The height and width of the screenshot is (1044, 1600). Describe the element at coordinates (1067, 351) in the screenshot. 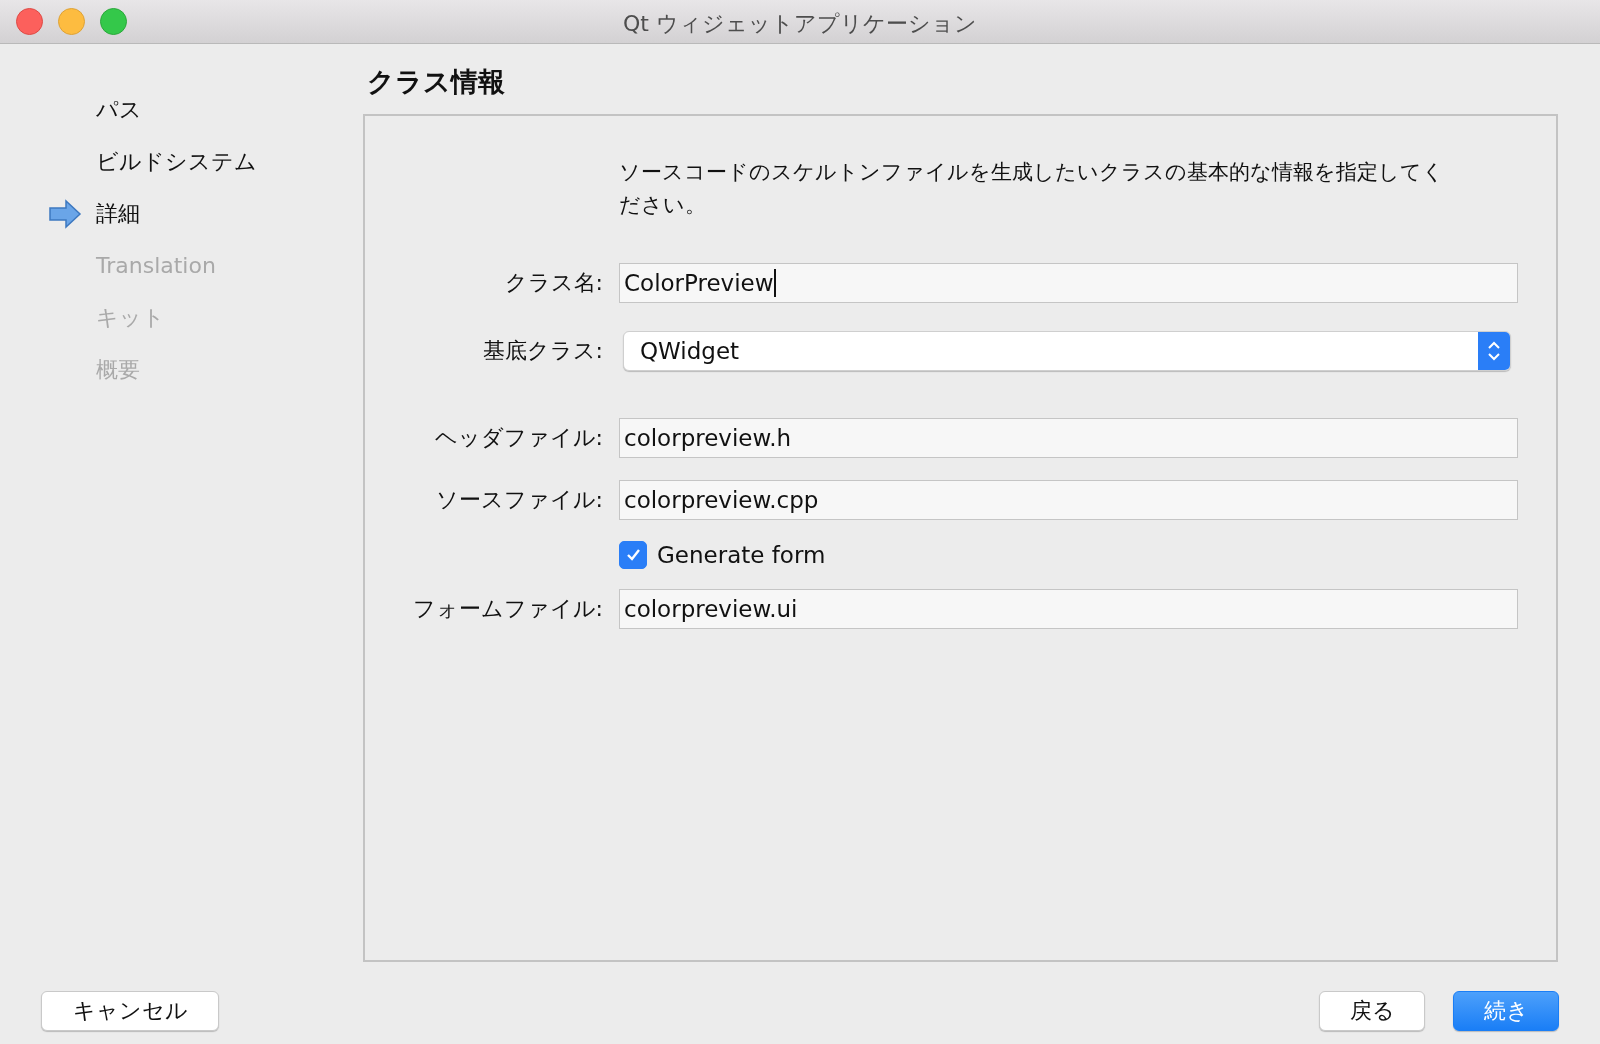

I see `dropdown: QWidget` at that location.